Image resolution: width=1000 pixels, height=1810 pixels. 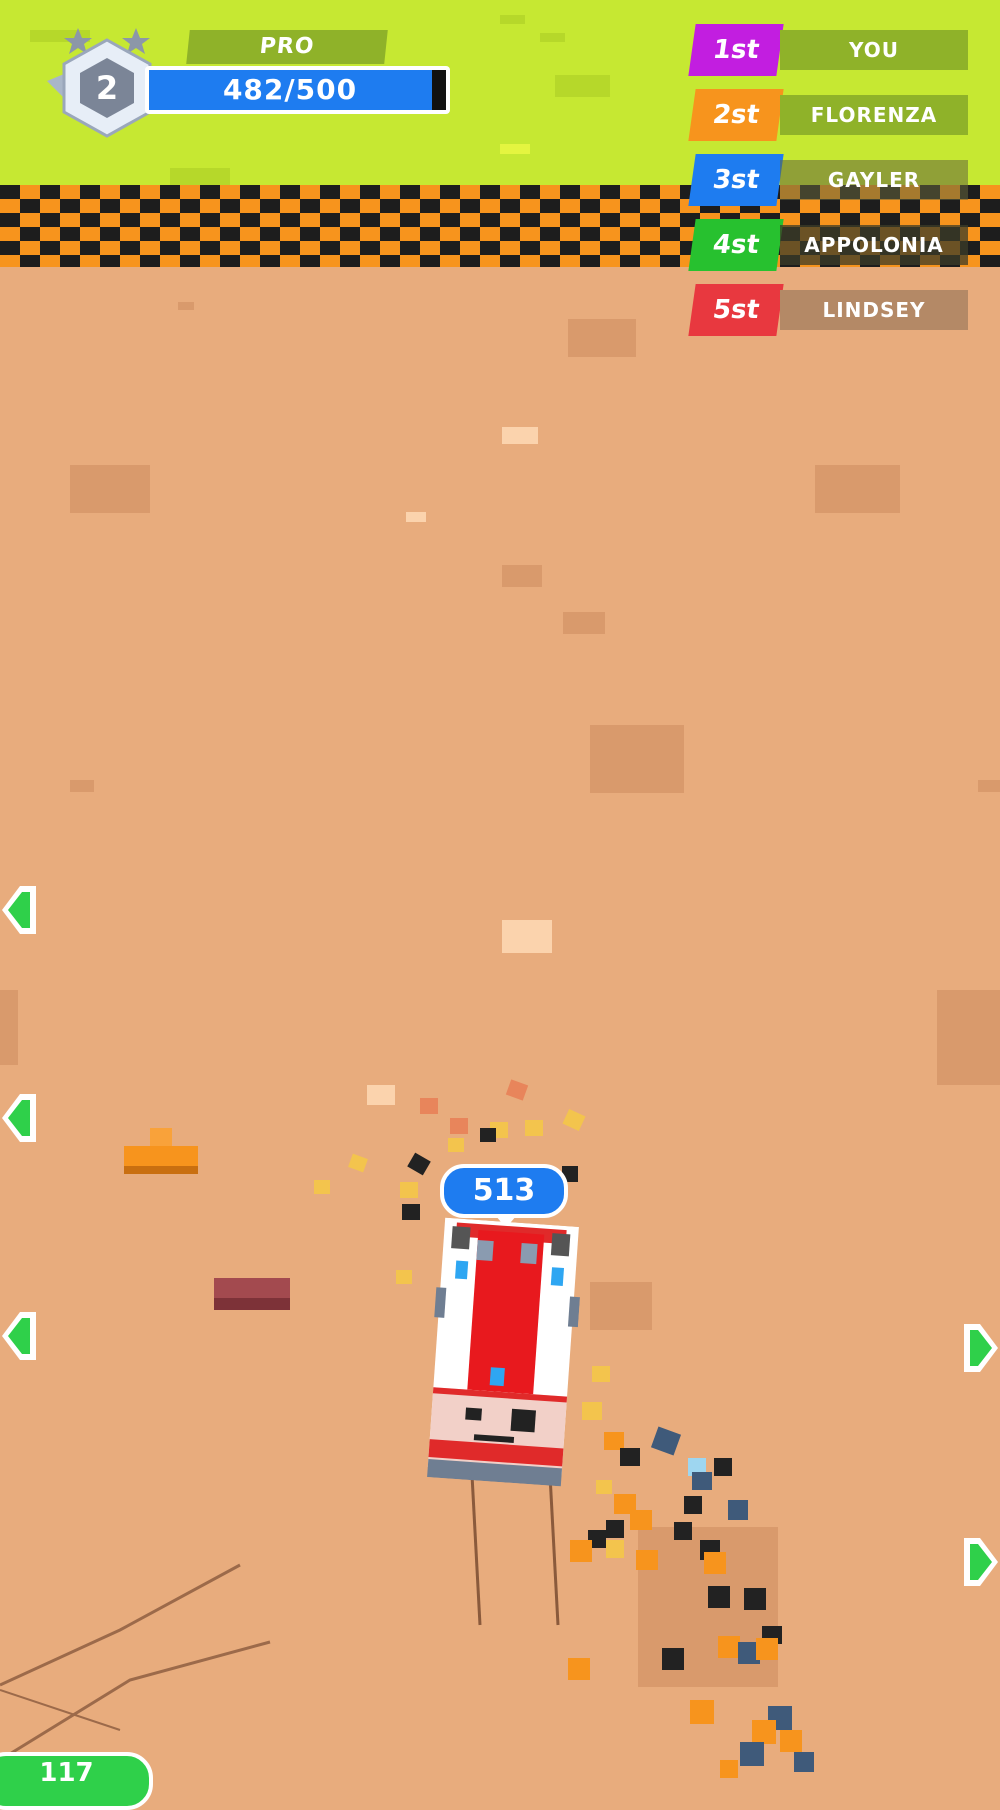 I want to click on player-car, so click(x=504, y=1352).